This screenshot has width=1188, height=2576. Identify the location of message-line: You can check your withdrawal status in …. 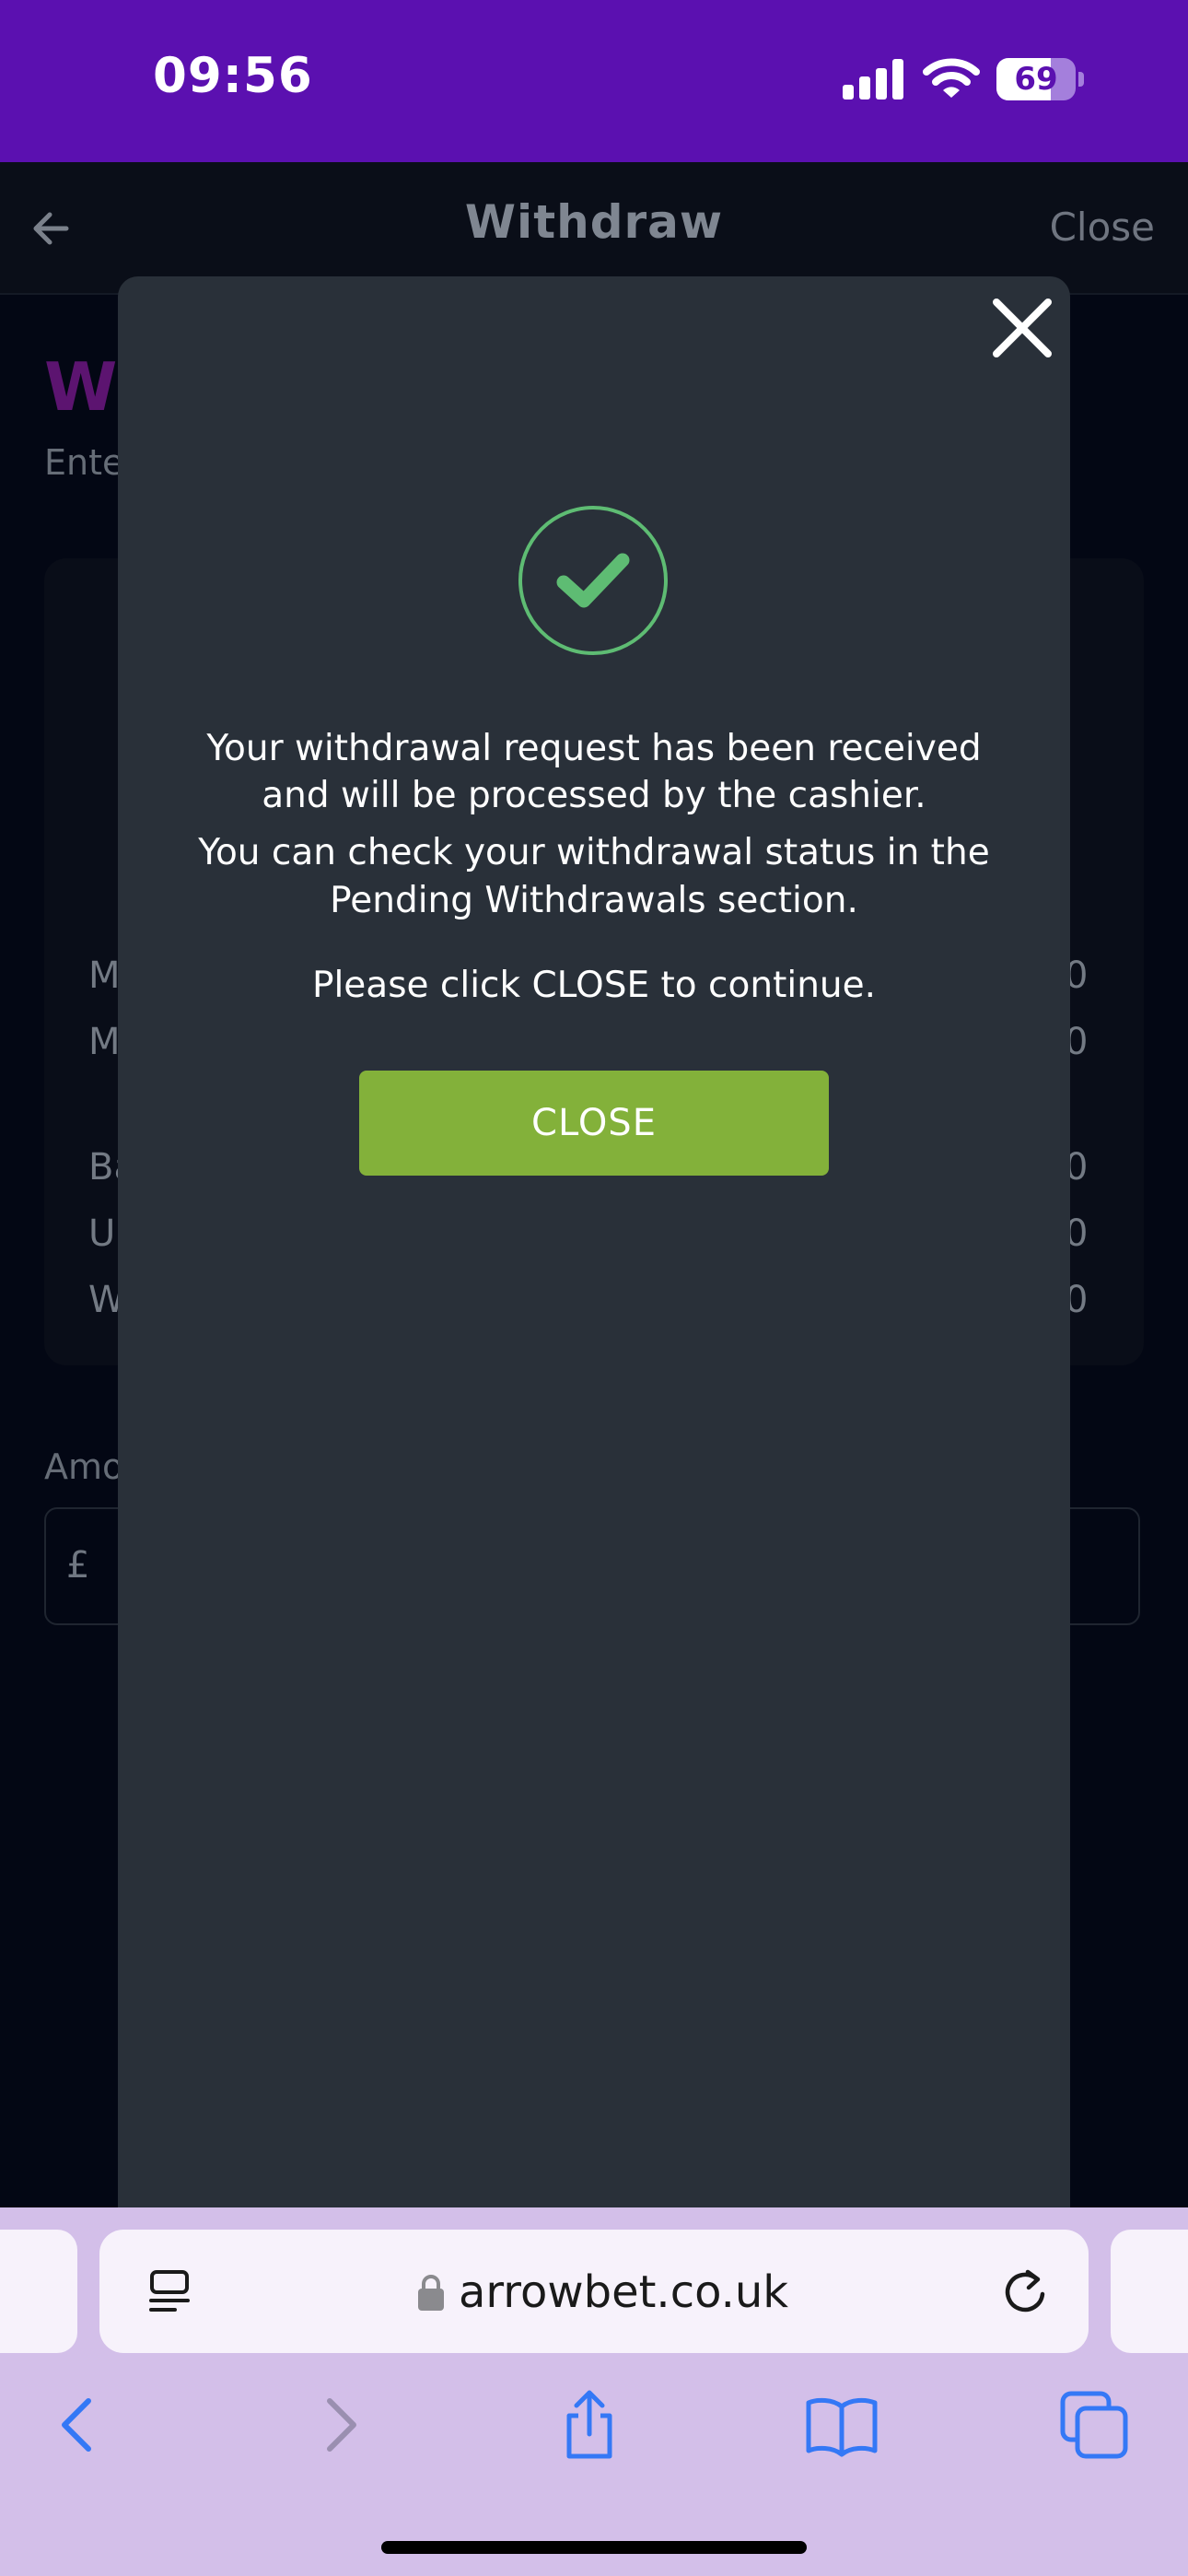
(594, 852).